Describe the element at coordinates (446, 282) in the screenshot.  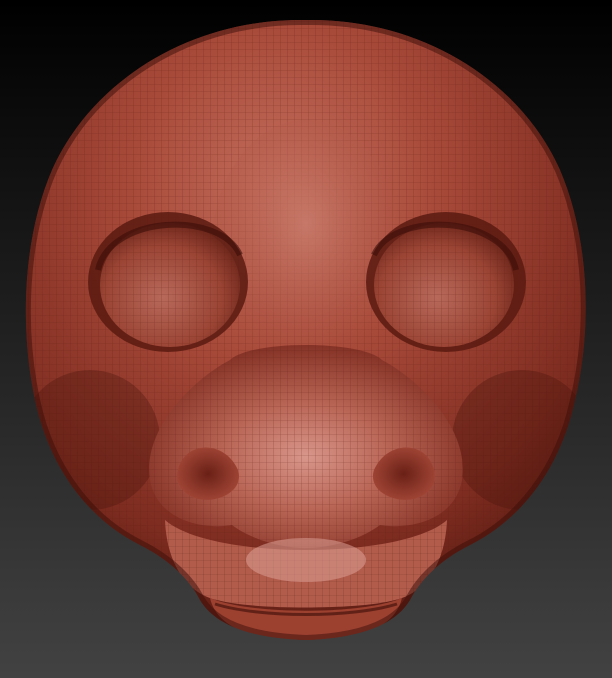
I see `right-eye-socket` at that location.